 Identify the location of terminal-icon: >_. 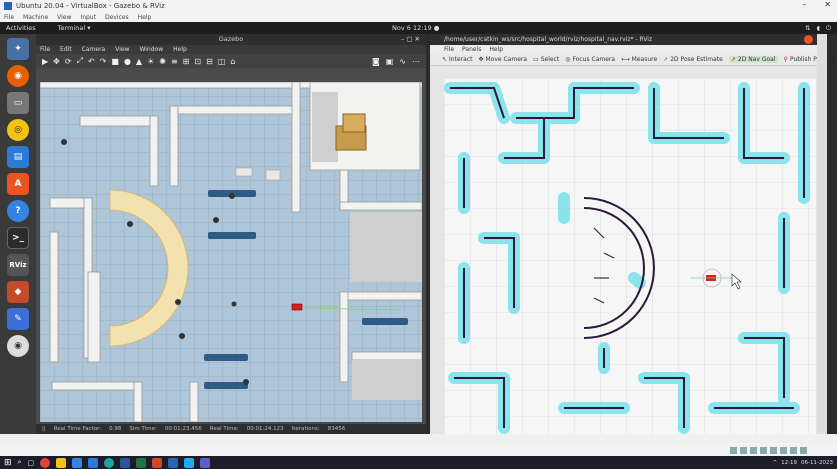
(18, 238).